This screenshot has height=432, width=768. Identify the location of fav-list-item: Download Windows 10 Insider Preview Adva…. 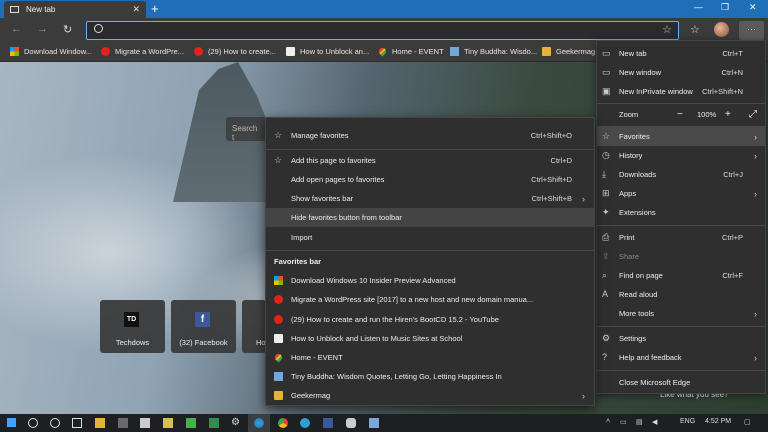
(430, 280).